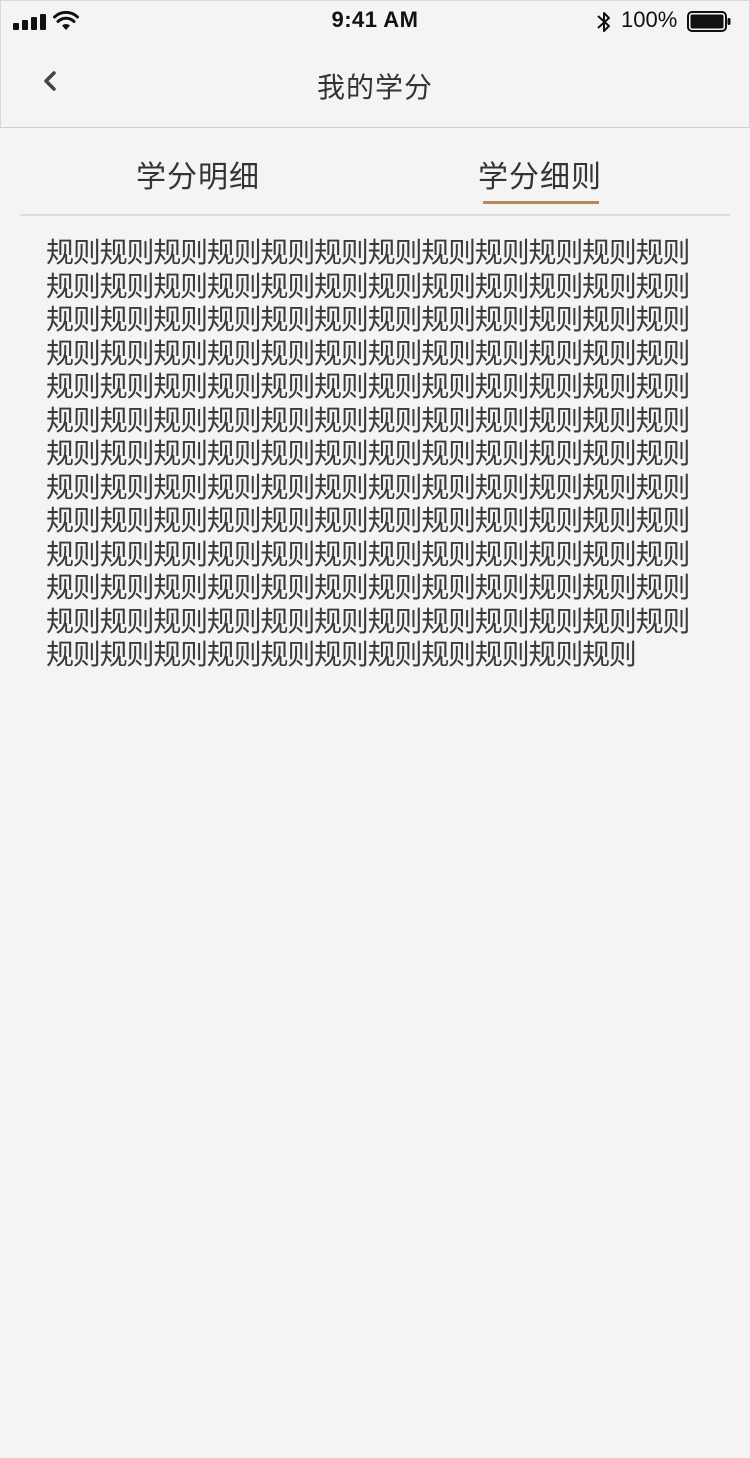 The image size is (750, 1458). I want to click on tab-credit-details: 学分明细, so click(198, 171).